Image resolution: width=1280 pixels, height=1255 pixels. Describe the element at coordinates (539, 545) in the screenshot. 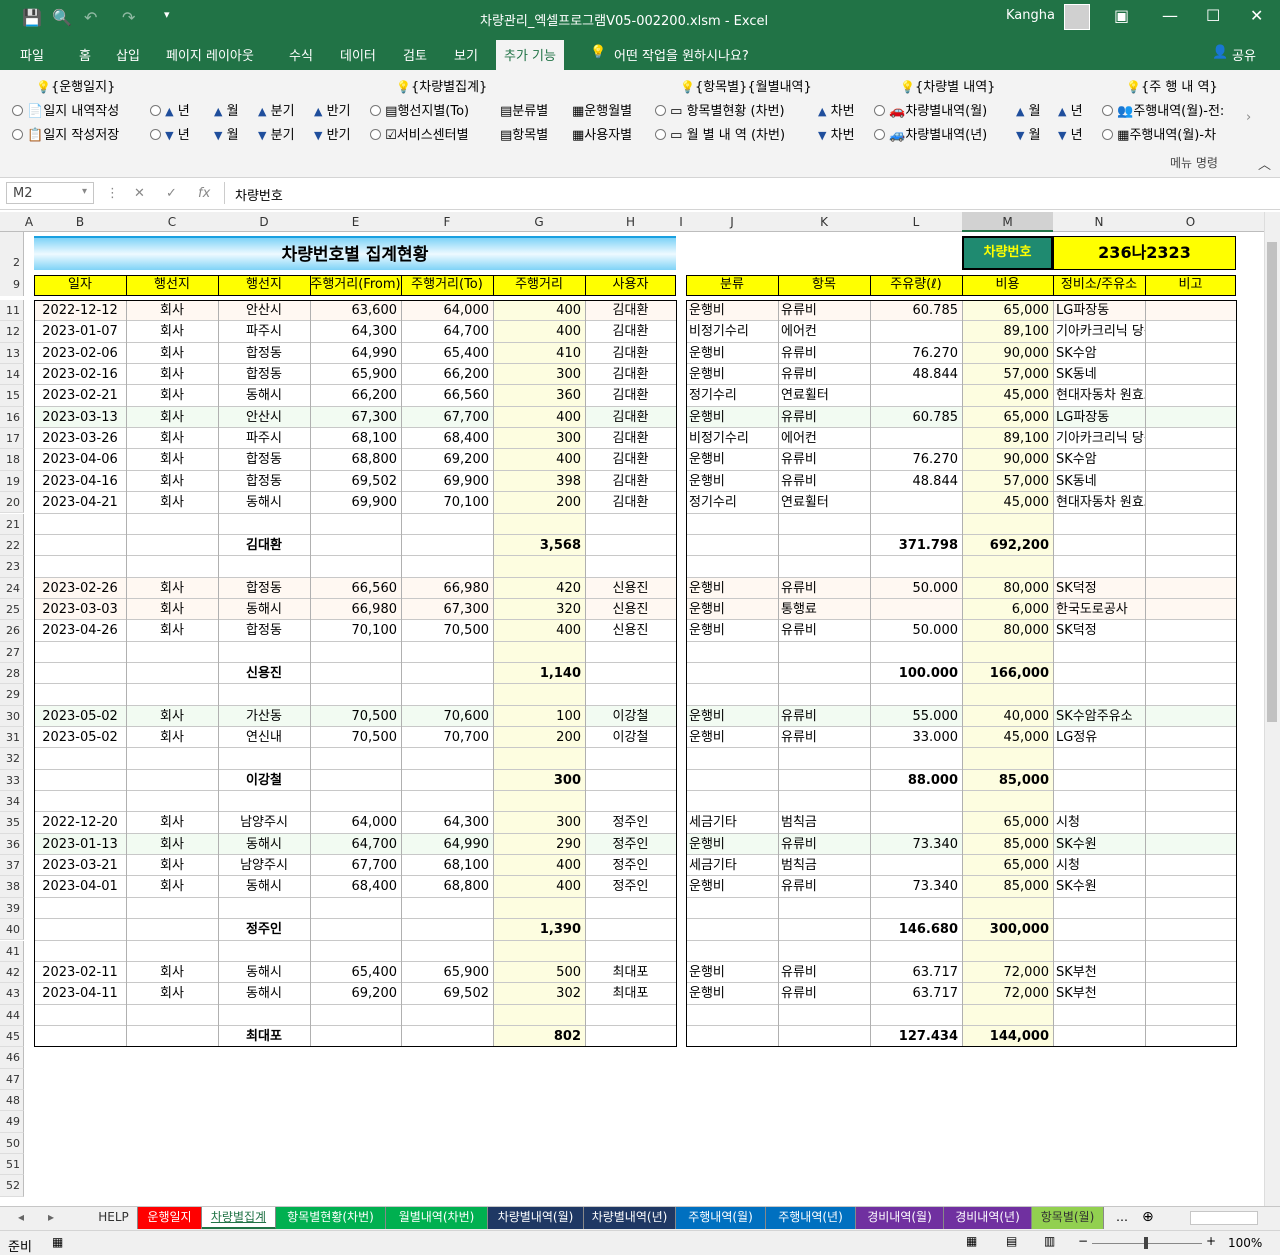

I see `cell-subtotal-distance: 3,568` at that location.